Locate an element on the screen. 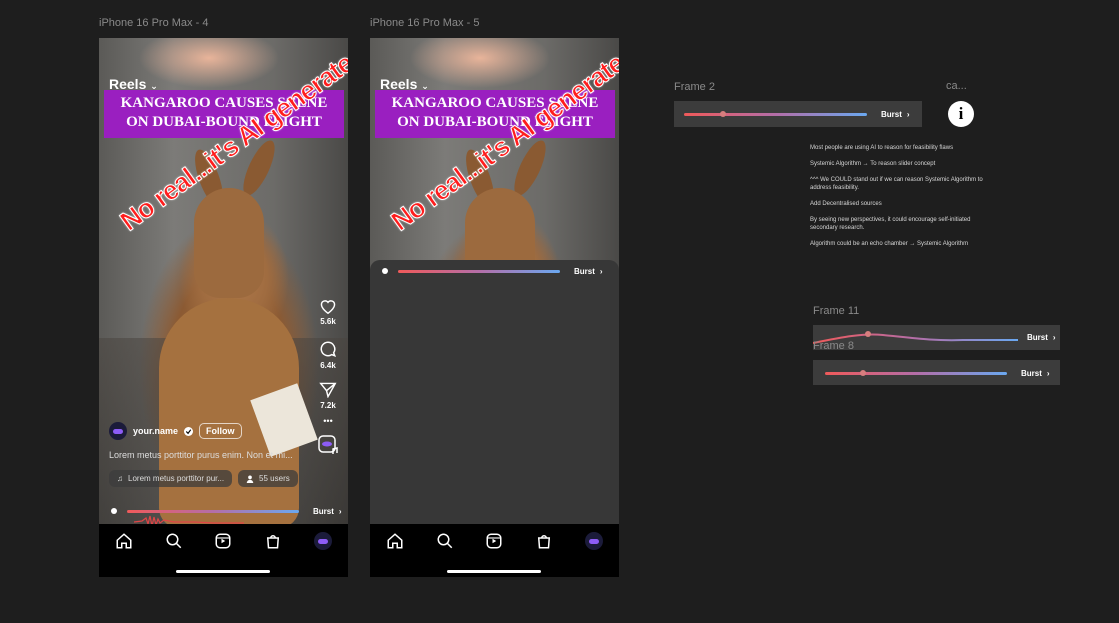 This screenshot has width=1119, height=623. frame-8-panel: Burst › is located at coordinates (936, 372).